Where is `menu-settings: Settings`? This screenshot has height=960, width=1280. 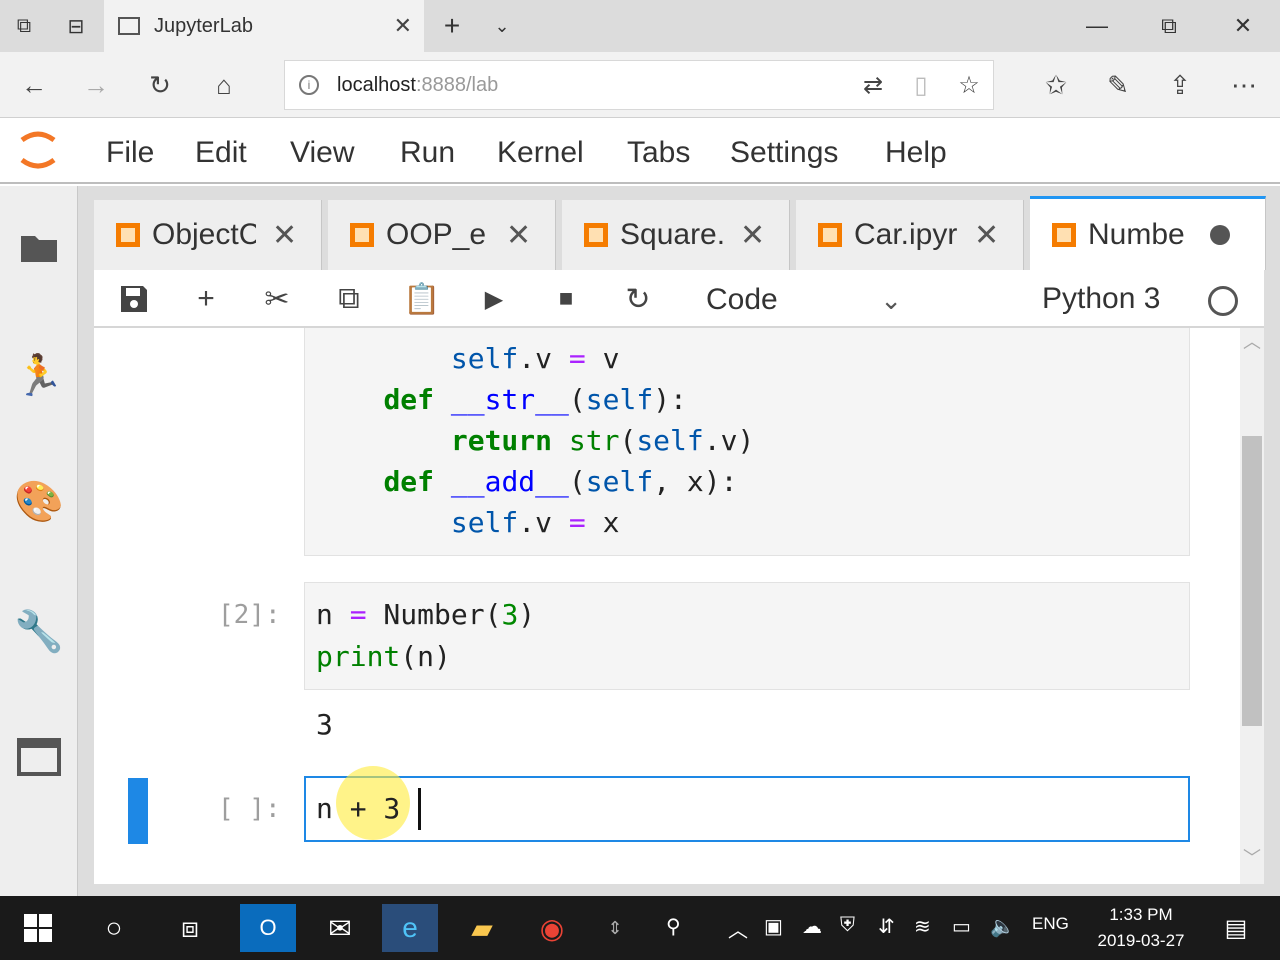 menu-settings: Settings is located at coordinates (784, 153).